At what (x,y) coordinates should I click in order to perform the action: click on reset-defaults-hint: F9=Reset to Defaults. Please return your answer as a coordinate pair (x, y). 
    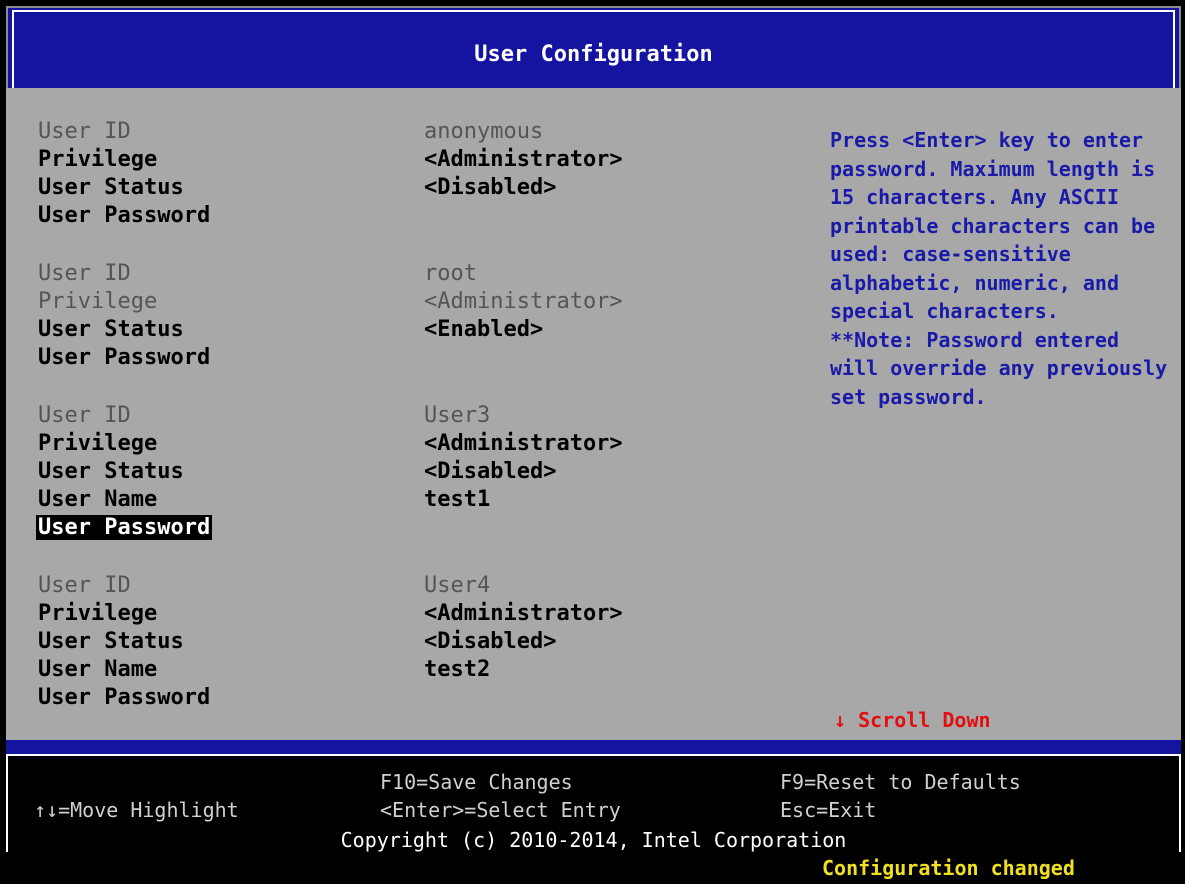
    Looking at the image, I should click on (900, 782).